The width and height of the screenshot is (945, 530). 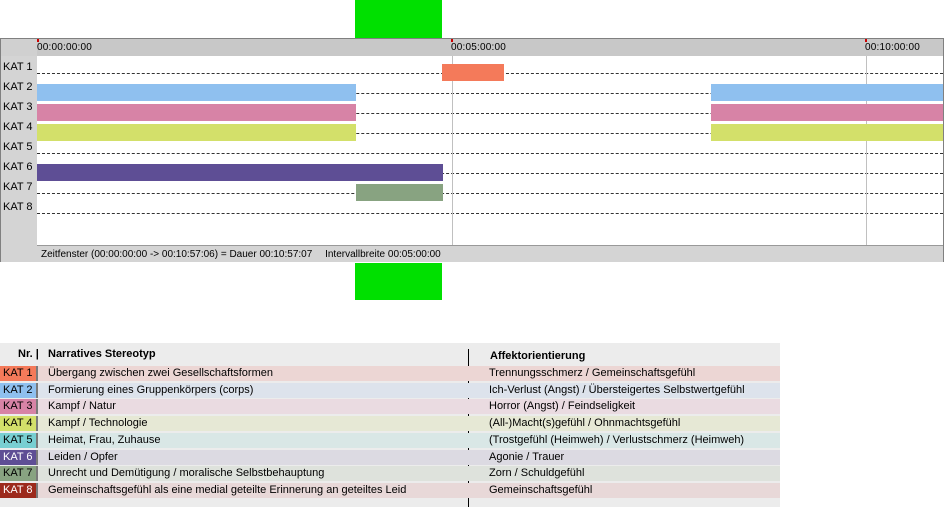 What do you see at coordinates (541, 489) in the screenshot?
I see `affect-text: Gemeinschaftsgefühl` at bounding box center [541, 489].